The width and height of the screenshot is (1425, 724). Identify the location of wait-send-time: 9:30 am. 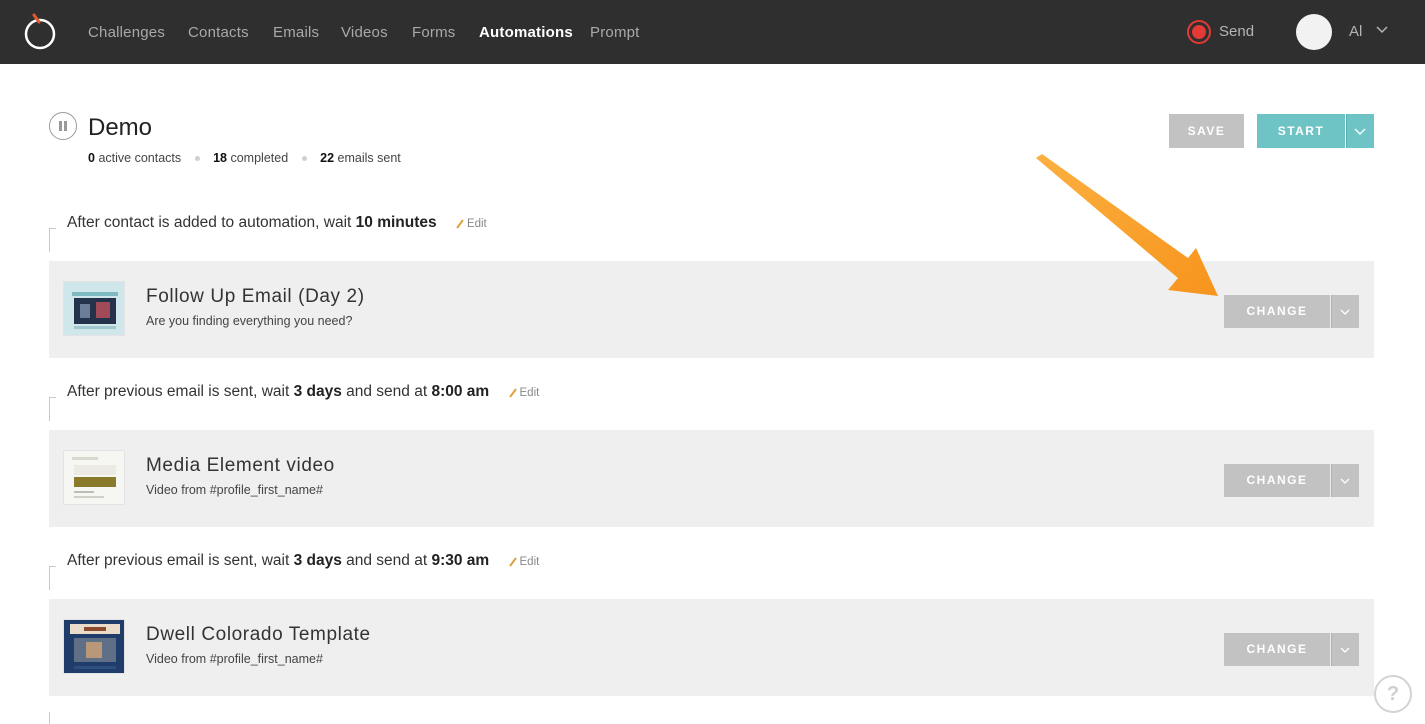
(460, 560).